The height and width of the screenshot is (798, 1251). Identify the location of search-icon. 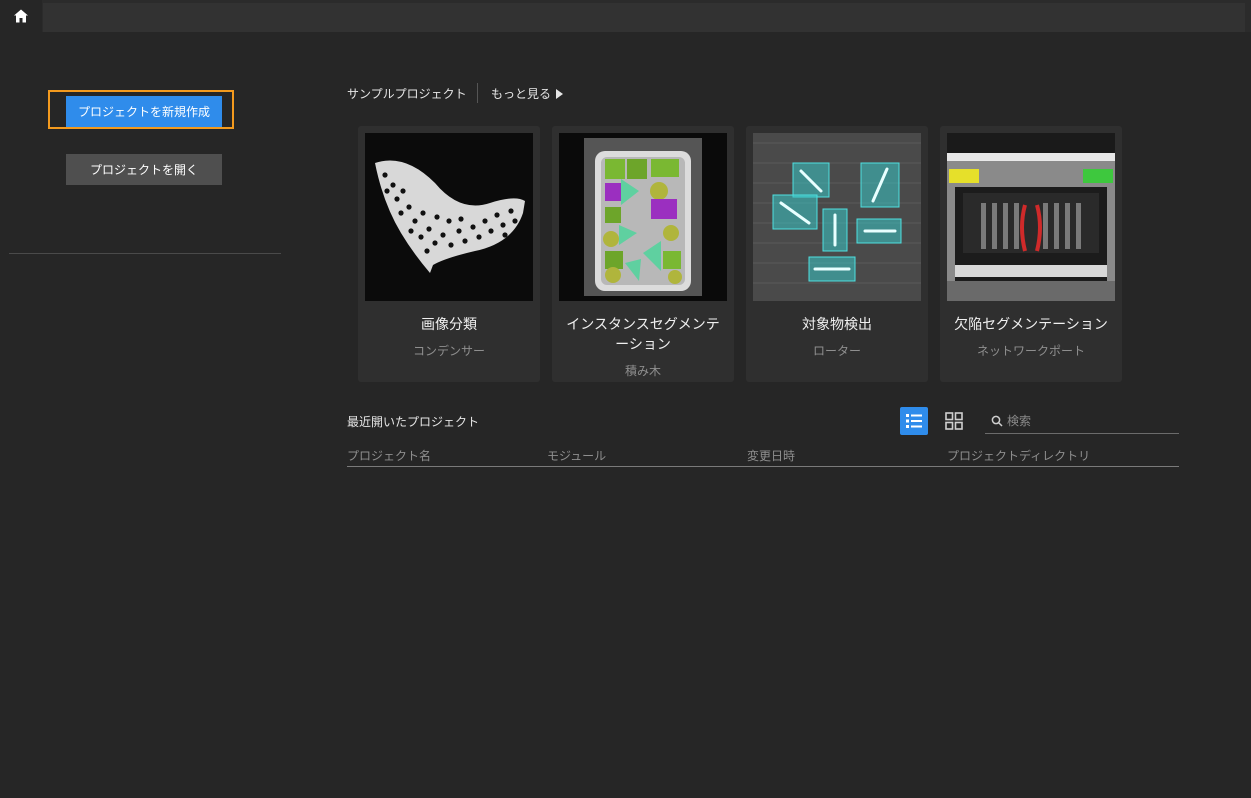
(997, 421).